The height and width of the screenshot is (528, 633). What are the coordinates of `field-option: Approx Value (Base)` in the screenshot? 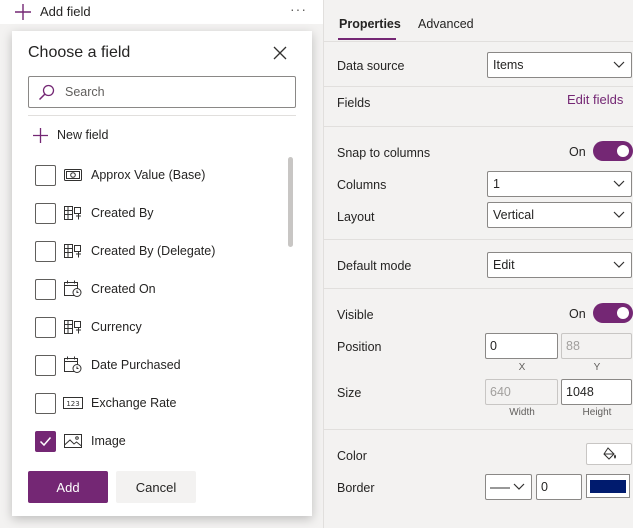 It's located at (162, 176).